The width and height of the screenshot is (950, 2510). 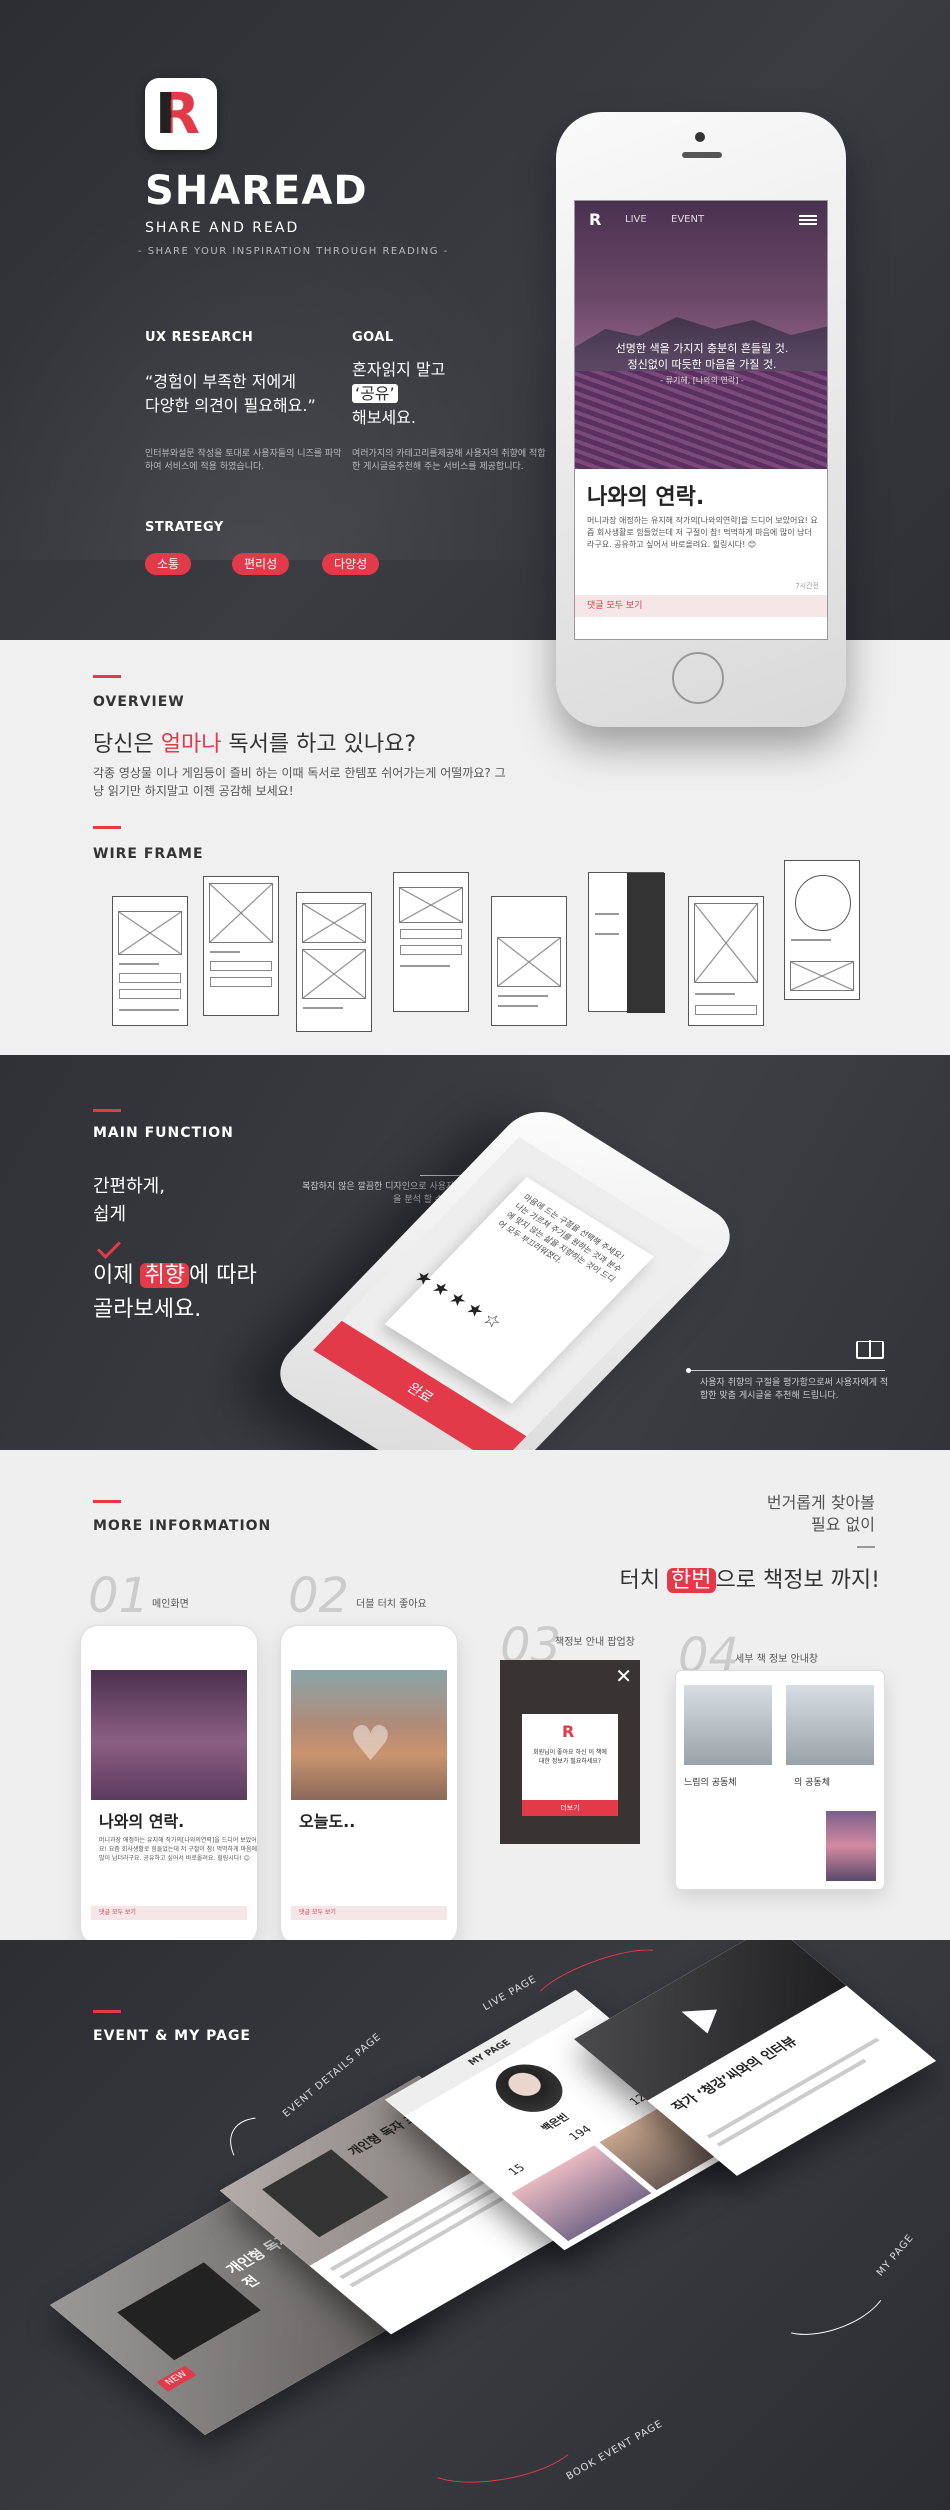 What do you see at coordinates (172, 2036) in the screenshot?
I see `event-label: EVENT & MY PAGE` at bounding box center [172, 2036].